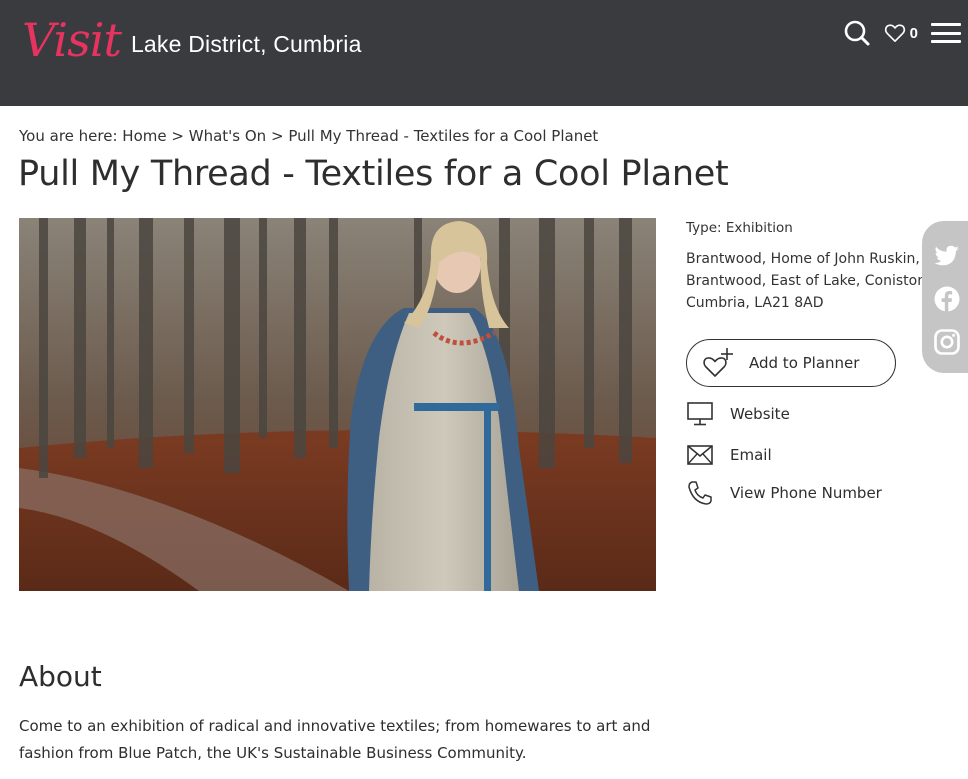  I want to click on website-label: Website, so click(760, 414).